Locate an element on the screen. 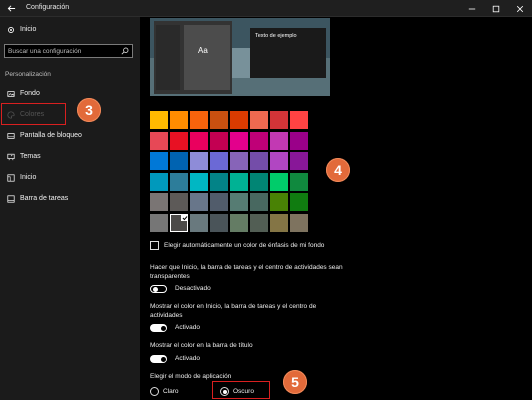 The image size is (532, 400). start-icon is located at coordinates (11, 178).